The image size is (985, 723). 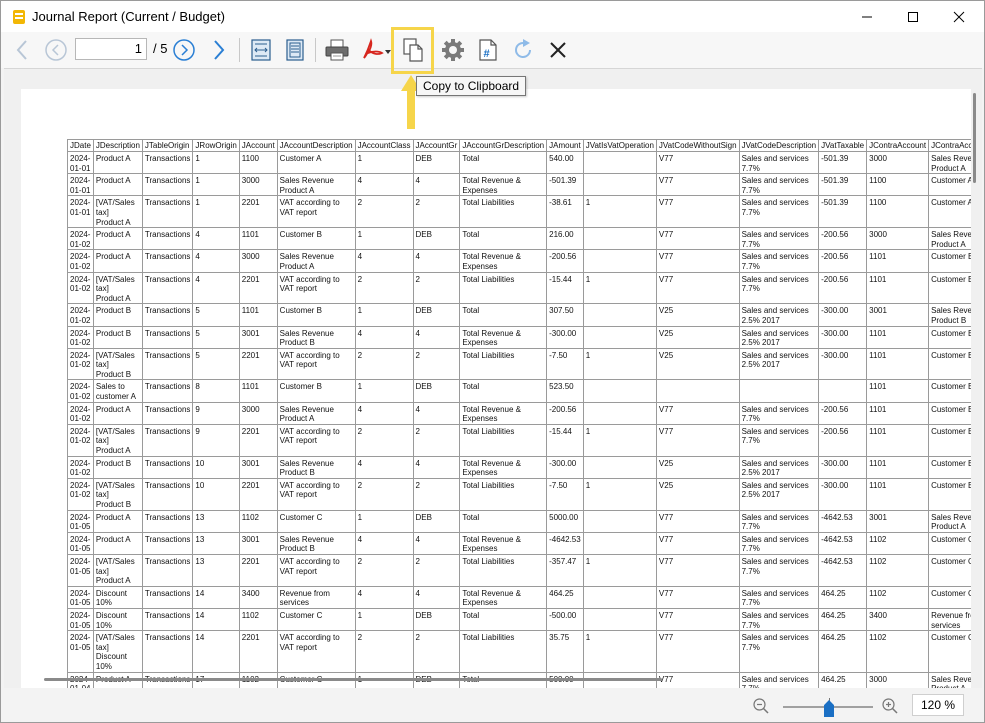 I want to click on table-cell: DEB, so click(x=436, y=521).